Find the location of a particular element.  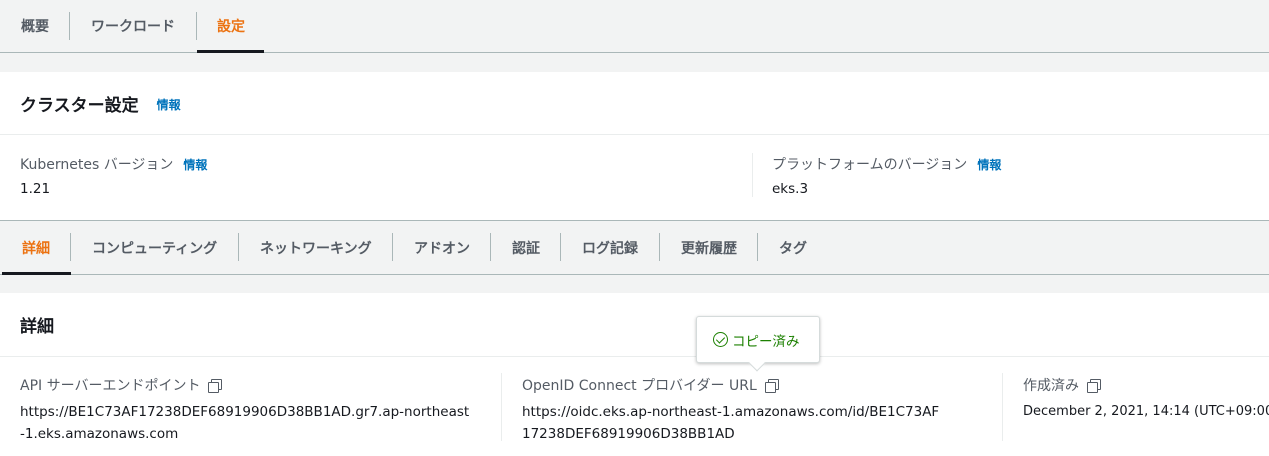

tab-workloads: ワークロード is located at coordinates (133, 26).